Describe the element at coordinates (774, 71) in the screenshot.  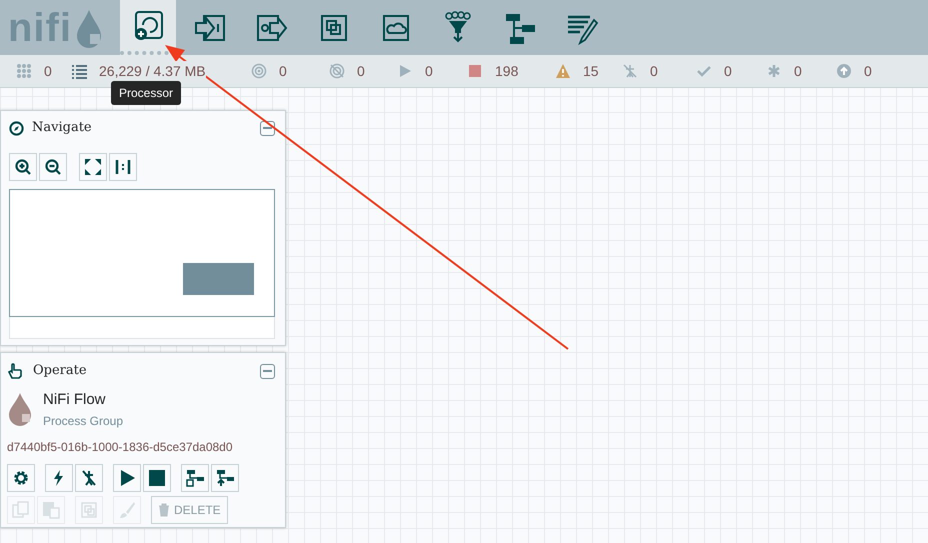
I see `asterisk-icon` at that location.